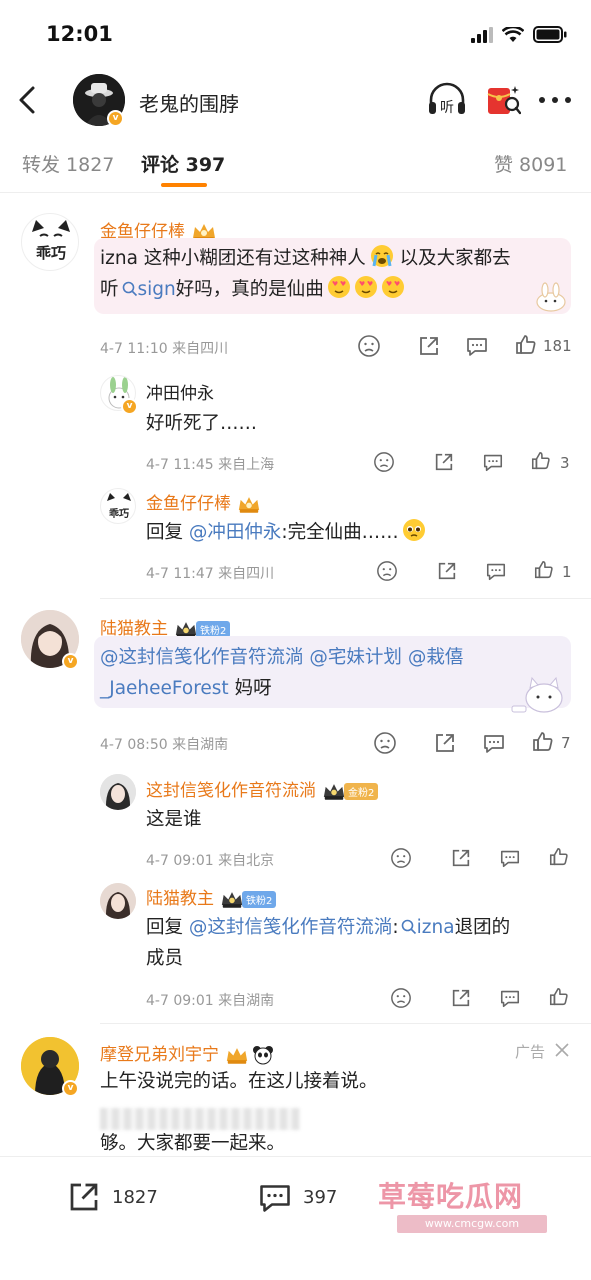  I want to click on tab-bar: 转发 1827 评论 397 赞 8091, so click(295, 164).